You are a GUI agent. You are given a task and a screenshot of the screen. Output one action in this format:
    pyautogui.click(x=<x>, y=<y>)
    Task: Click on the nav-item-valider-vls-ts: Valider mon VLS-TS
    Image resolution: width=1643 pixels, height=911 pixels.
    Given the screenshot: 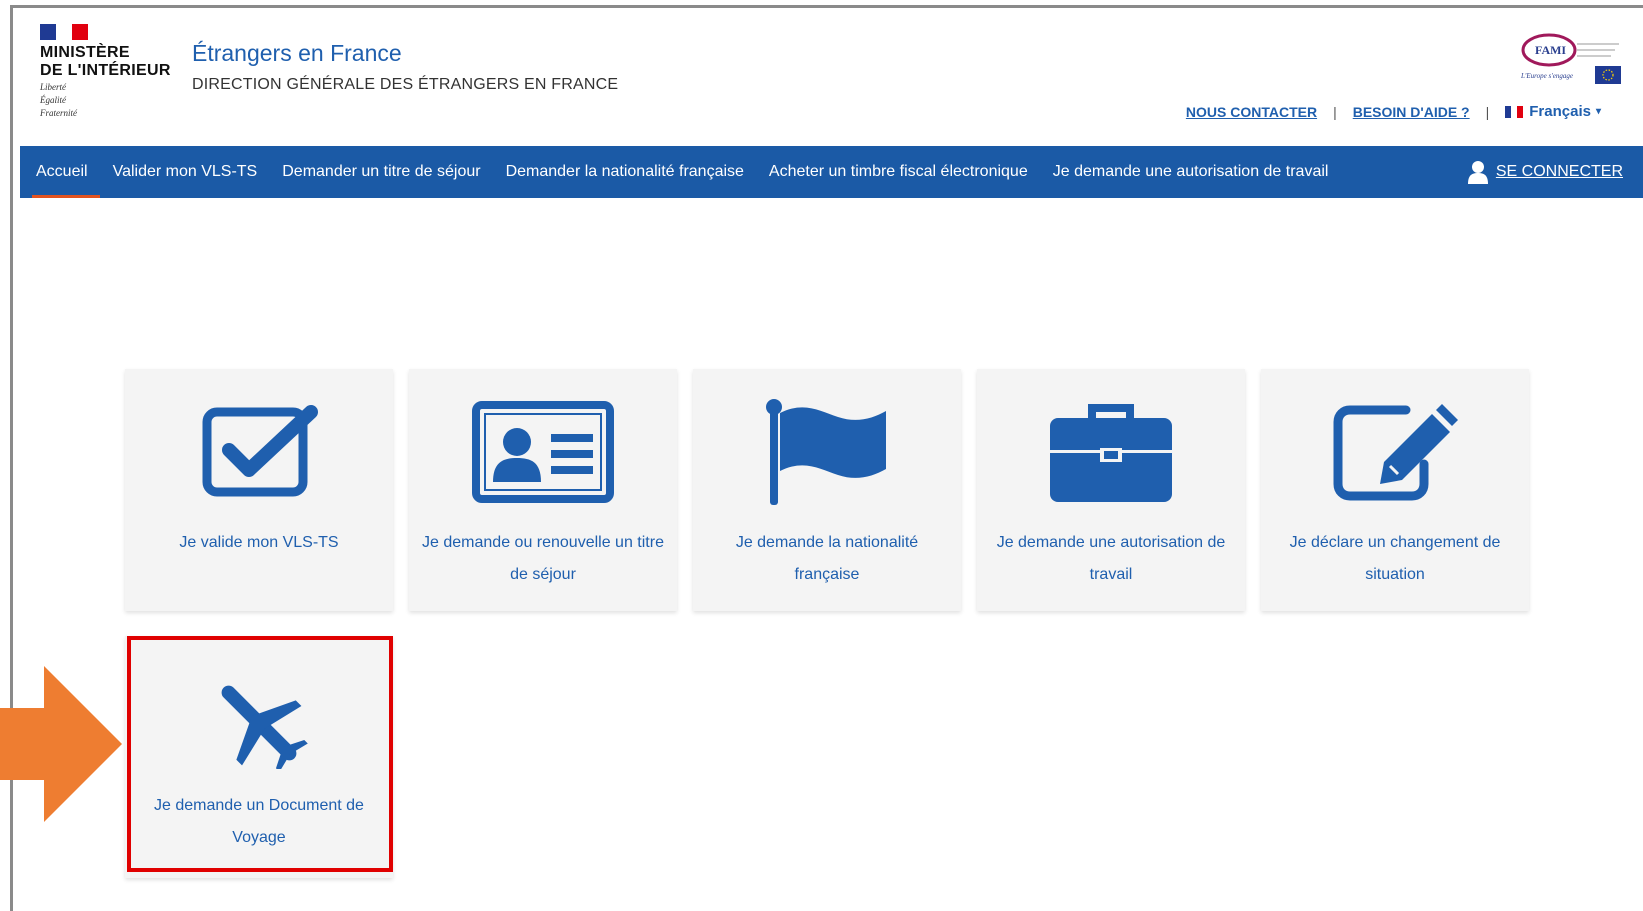 What is the action you would take?
    pyautogui.click(x=185, y=172)
    